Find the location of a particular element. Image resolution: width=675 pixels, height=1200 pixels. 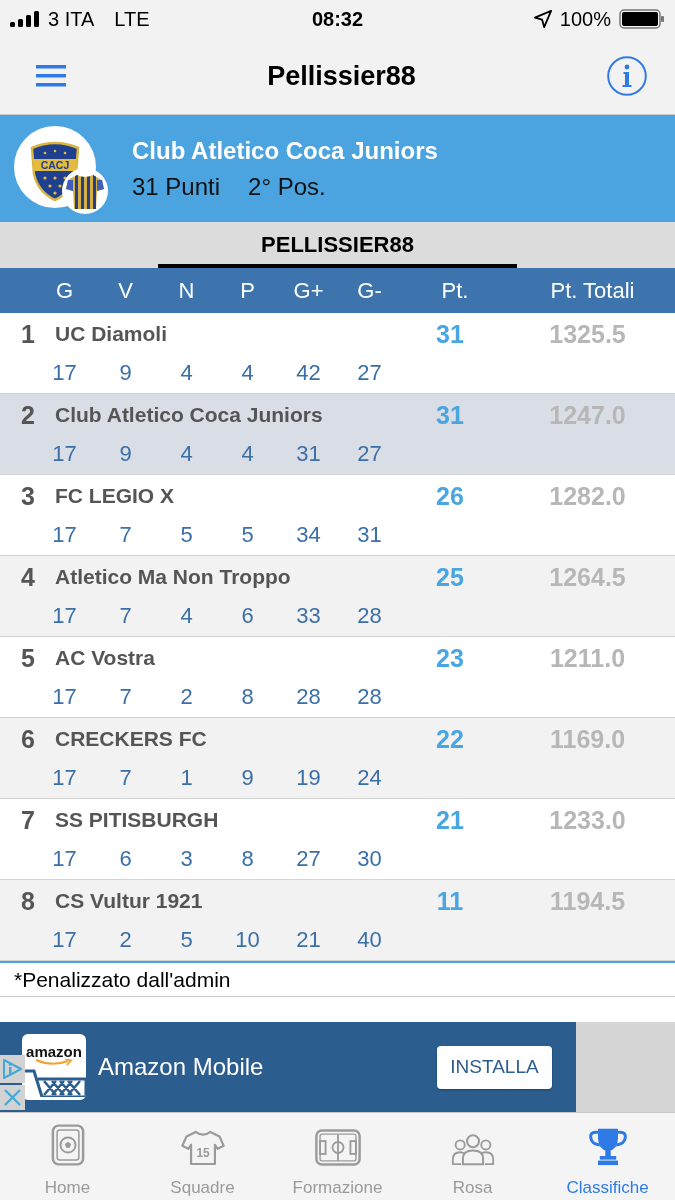

team-name-cell: UC Diamoli is located at coordinates (111, 334).